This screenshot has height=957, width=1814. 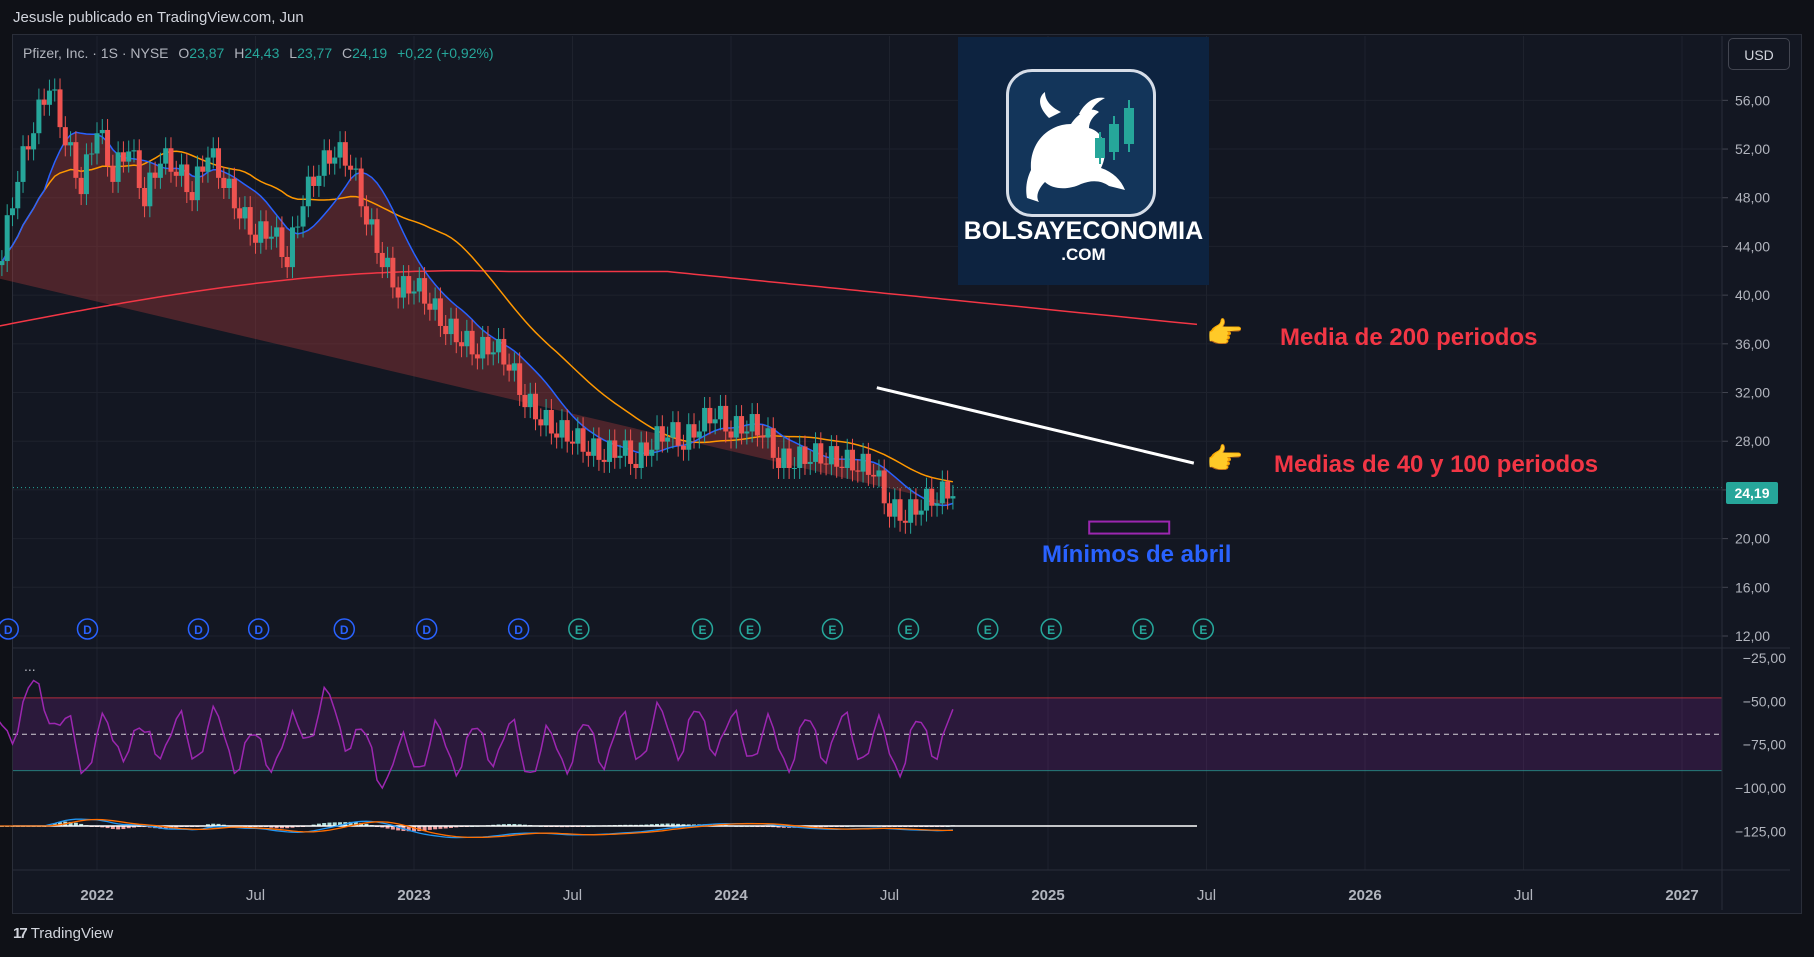 What do you see at coordinates (63, 933) in the screenshot?
I see `footer-brand: 17 TradingView` at bounding box center [63, 933].